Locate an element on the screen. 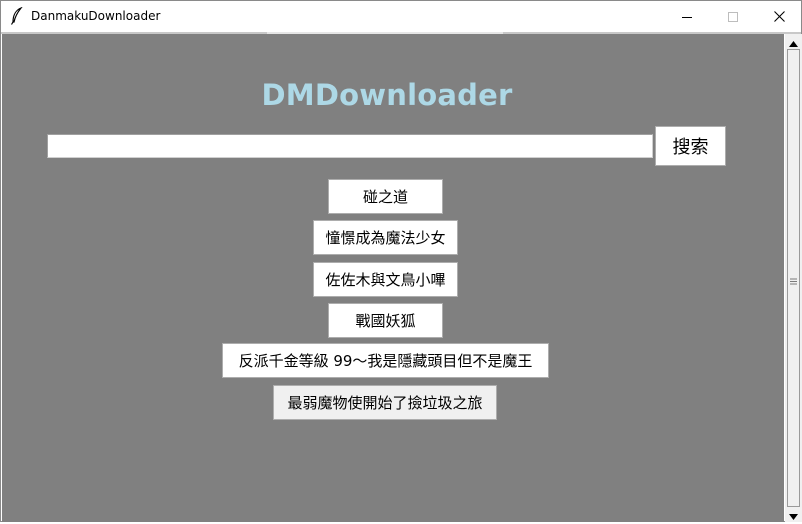  app-heading: DMDownloader is located at coordinates (387, 95).